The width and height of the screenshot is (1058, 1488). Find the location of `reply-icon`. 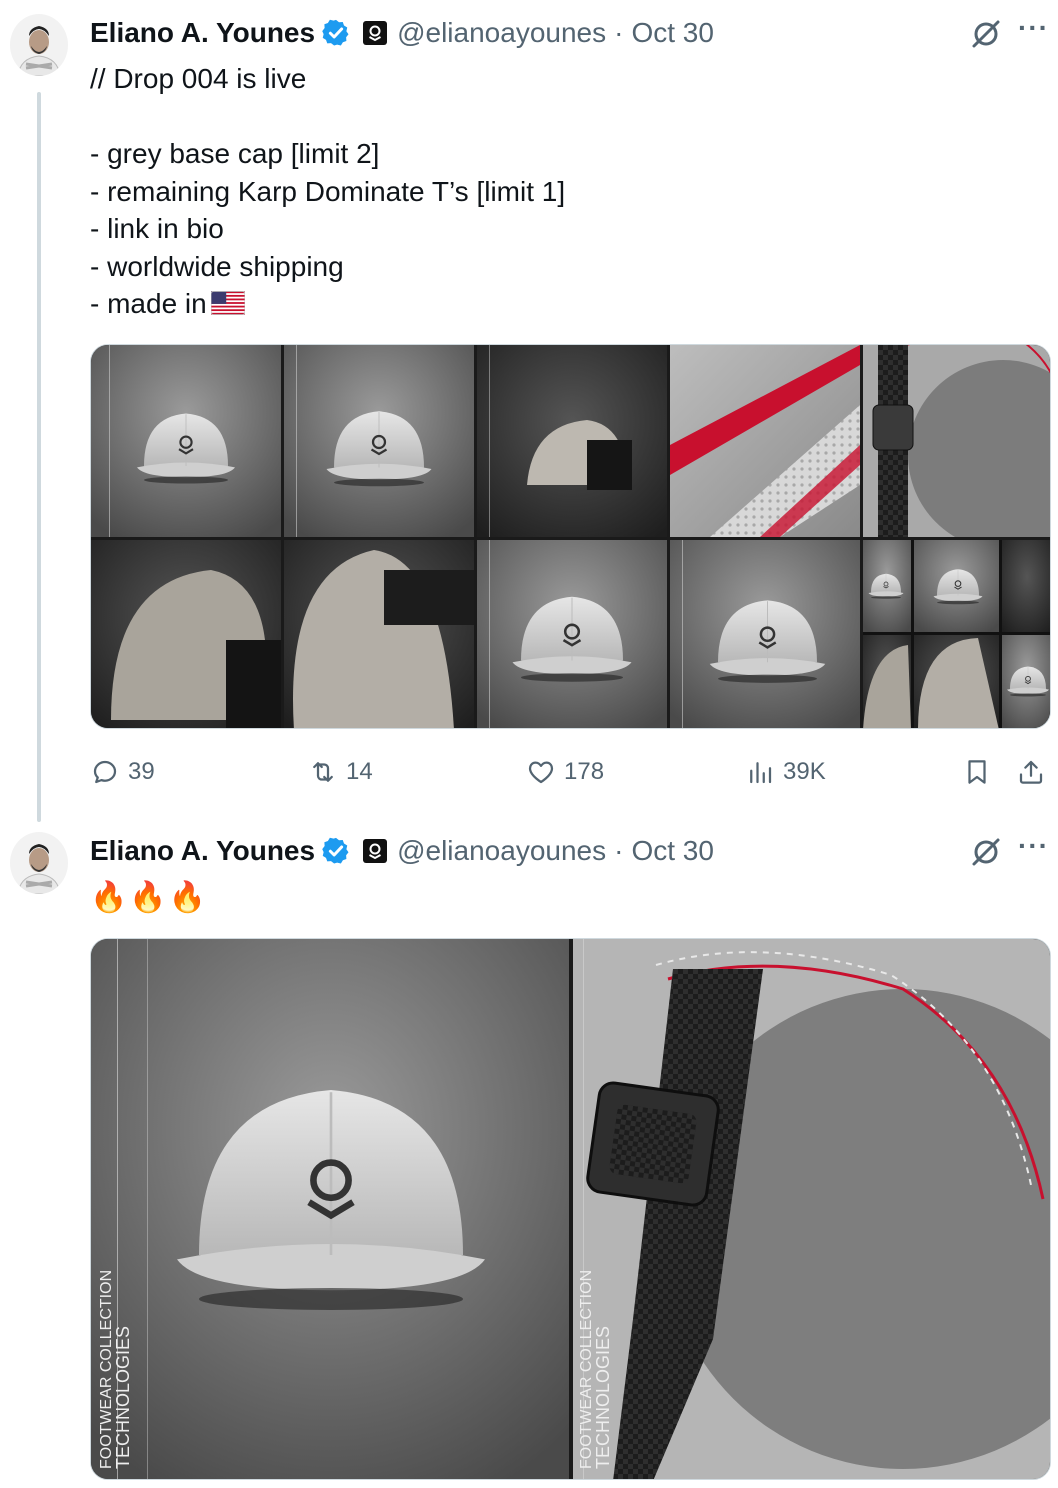

reply-icon is located at coordinates (105, 772).